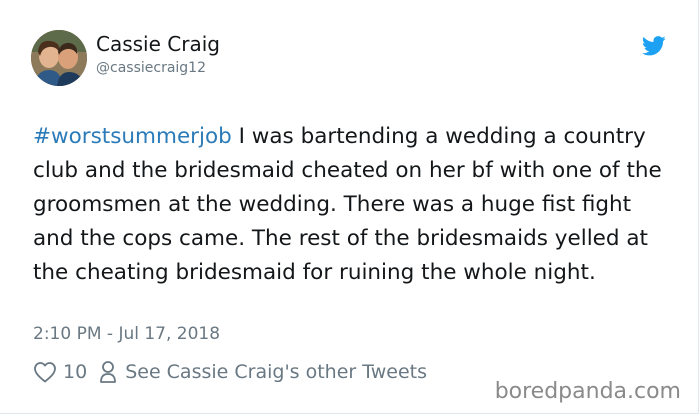  I want to click on author-name: Cassie Craig, so click(158, 44).